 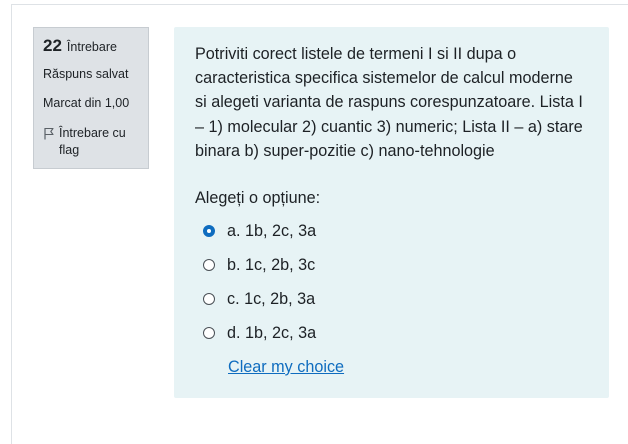 I want to click on answer-option-label: c. 1c, 2b, 3a, so click(x=271, y=298).